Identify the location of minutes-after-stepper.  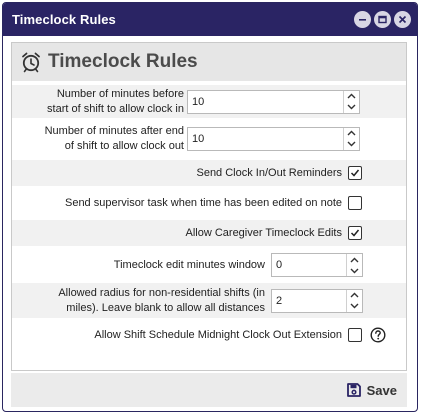
(273, 138).